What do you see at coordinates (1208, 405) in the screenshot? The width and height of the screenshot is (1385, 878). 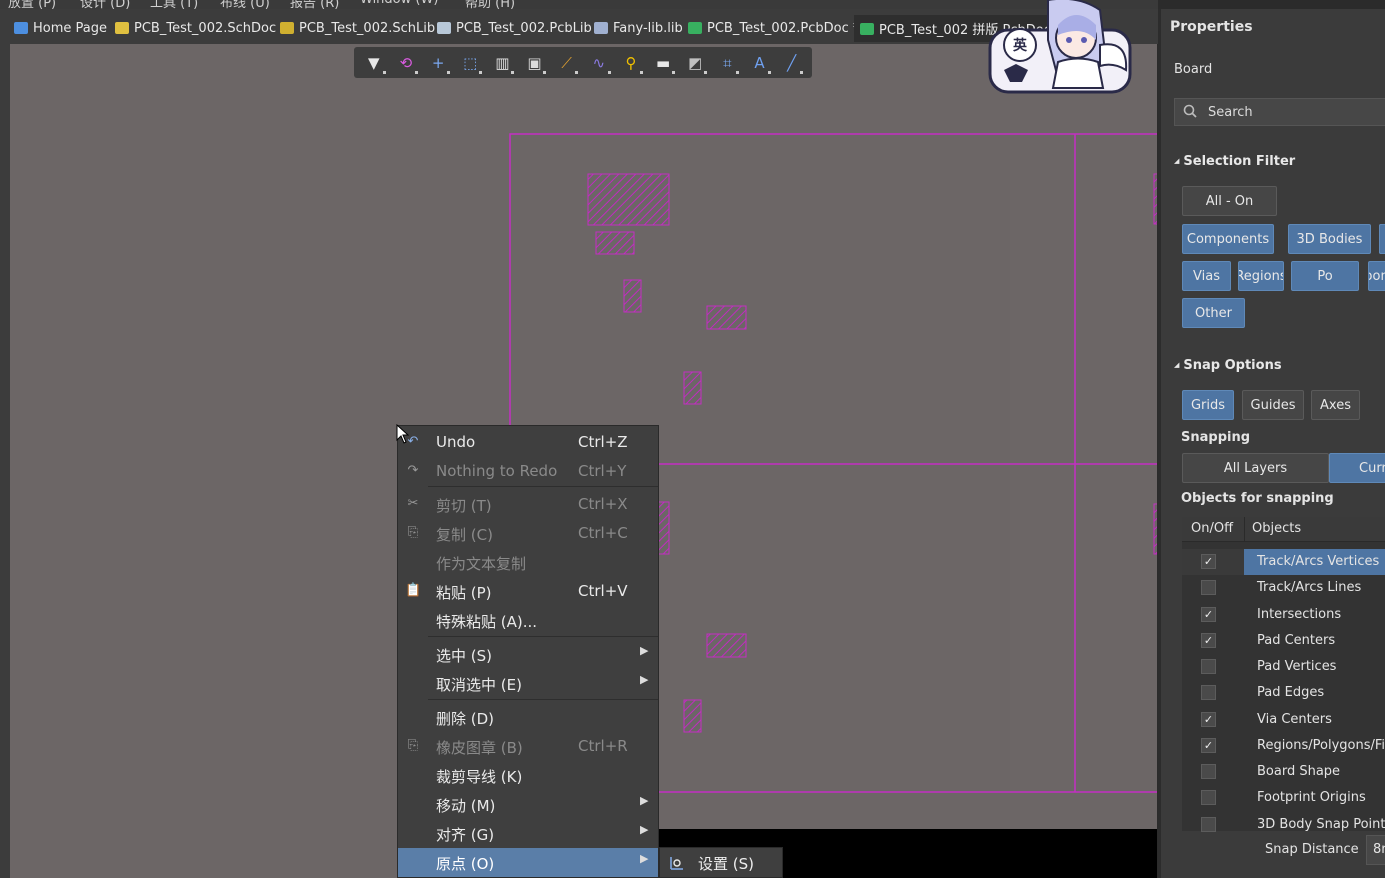 I see `snap-option-button: Grids` at bounding box center [1208, 405].